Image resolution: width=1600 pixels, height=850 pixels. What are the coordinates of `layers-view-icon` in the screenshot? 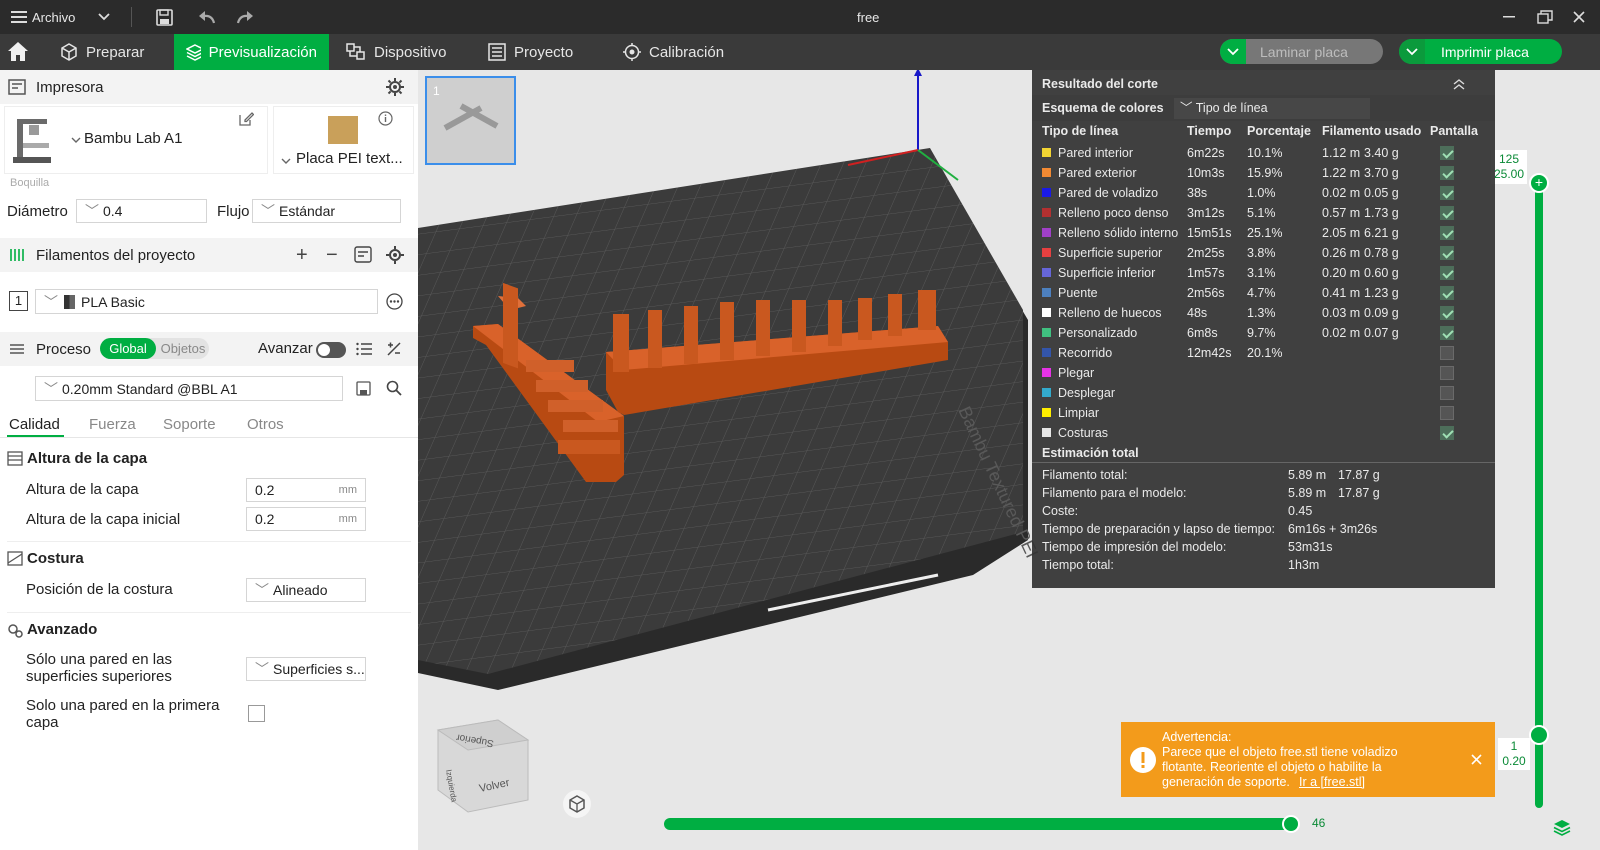 It's located at (1562, 827).